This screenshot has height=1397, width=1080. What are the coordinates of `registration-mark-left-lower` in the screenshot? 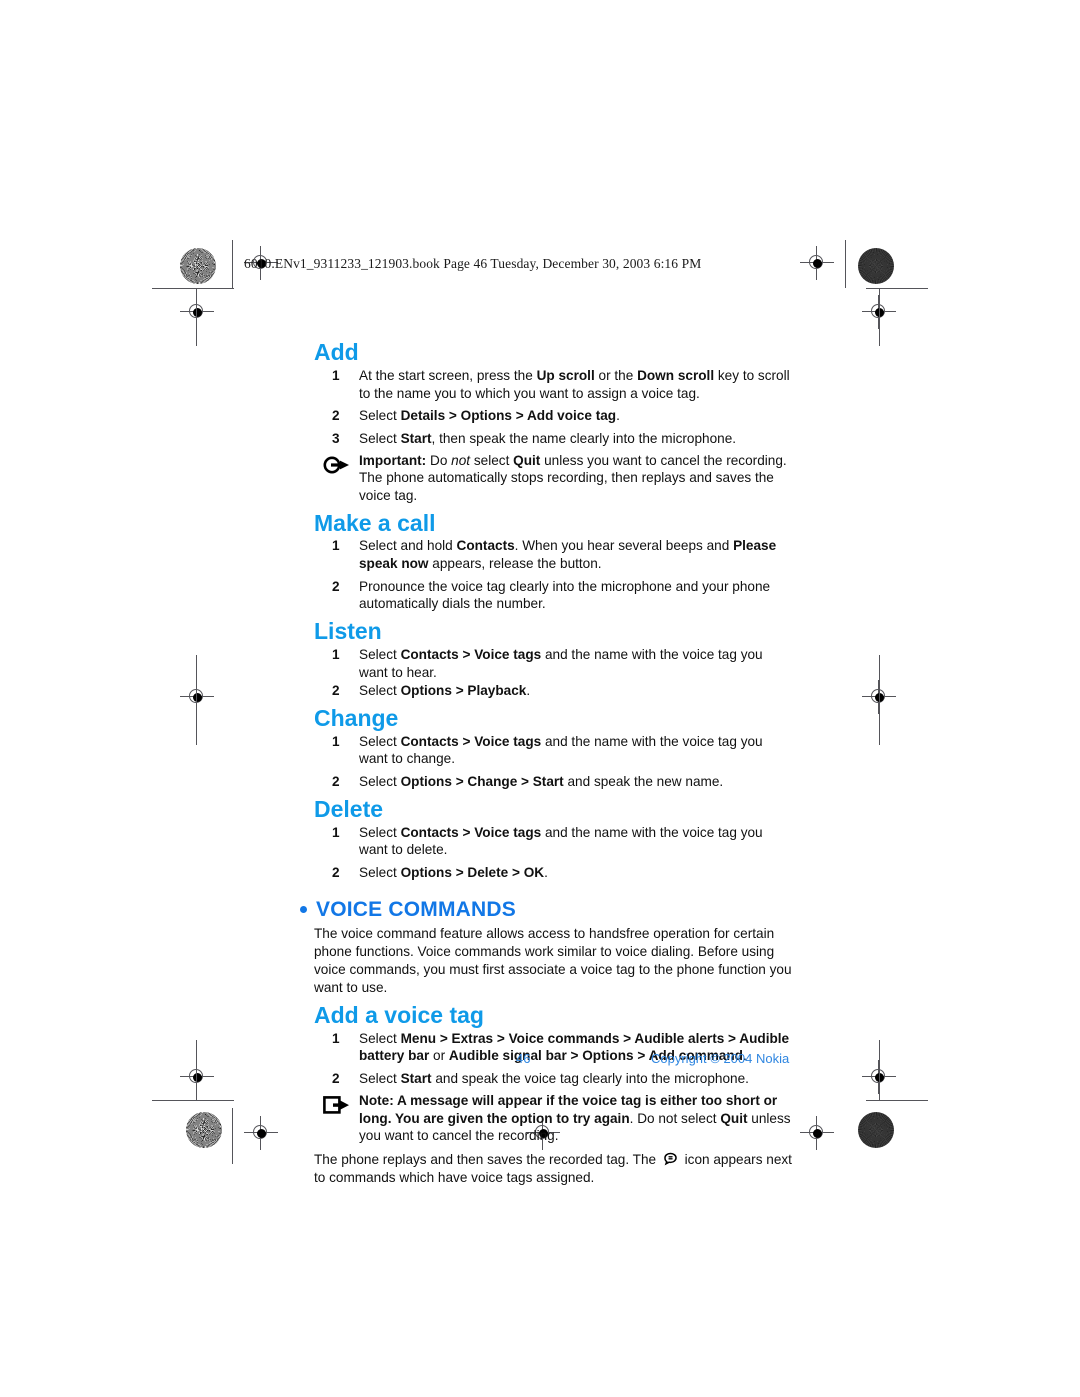 It's located at (197, 1077).